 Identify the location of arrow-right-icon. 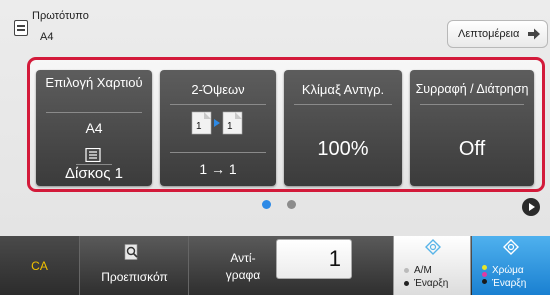
(534, 34).